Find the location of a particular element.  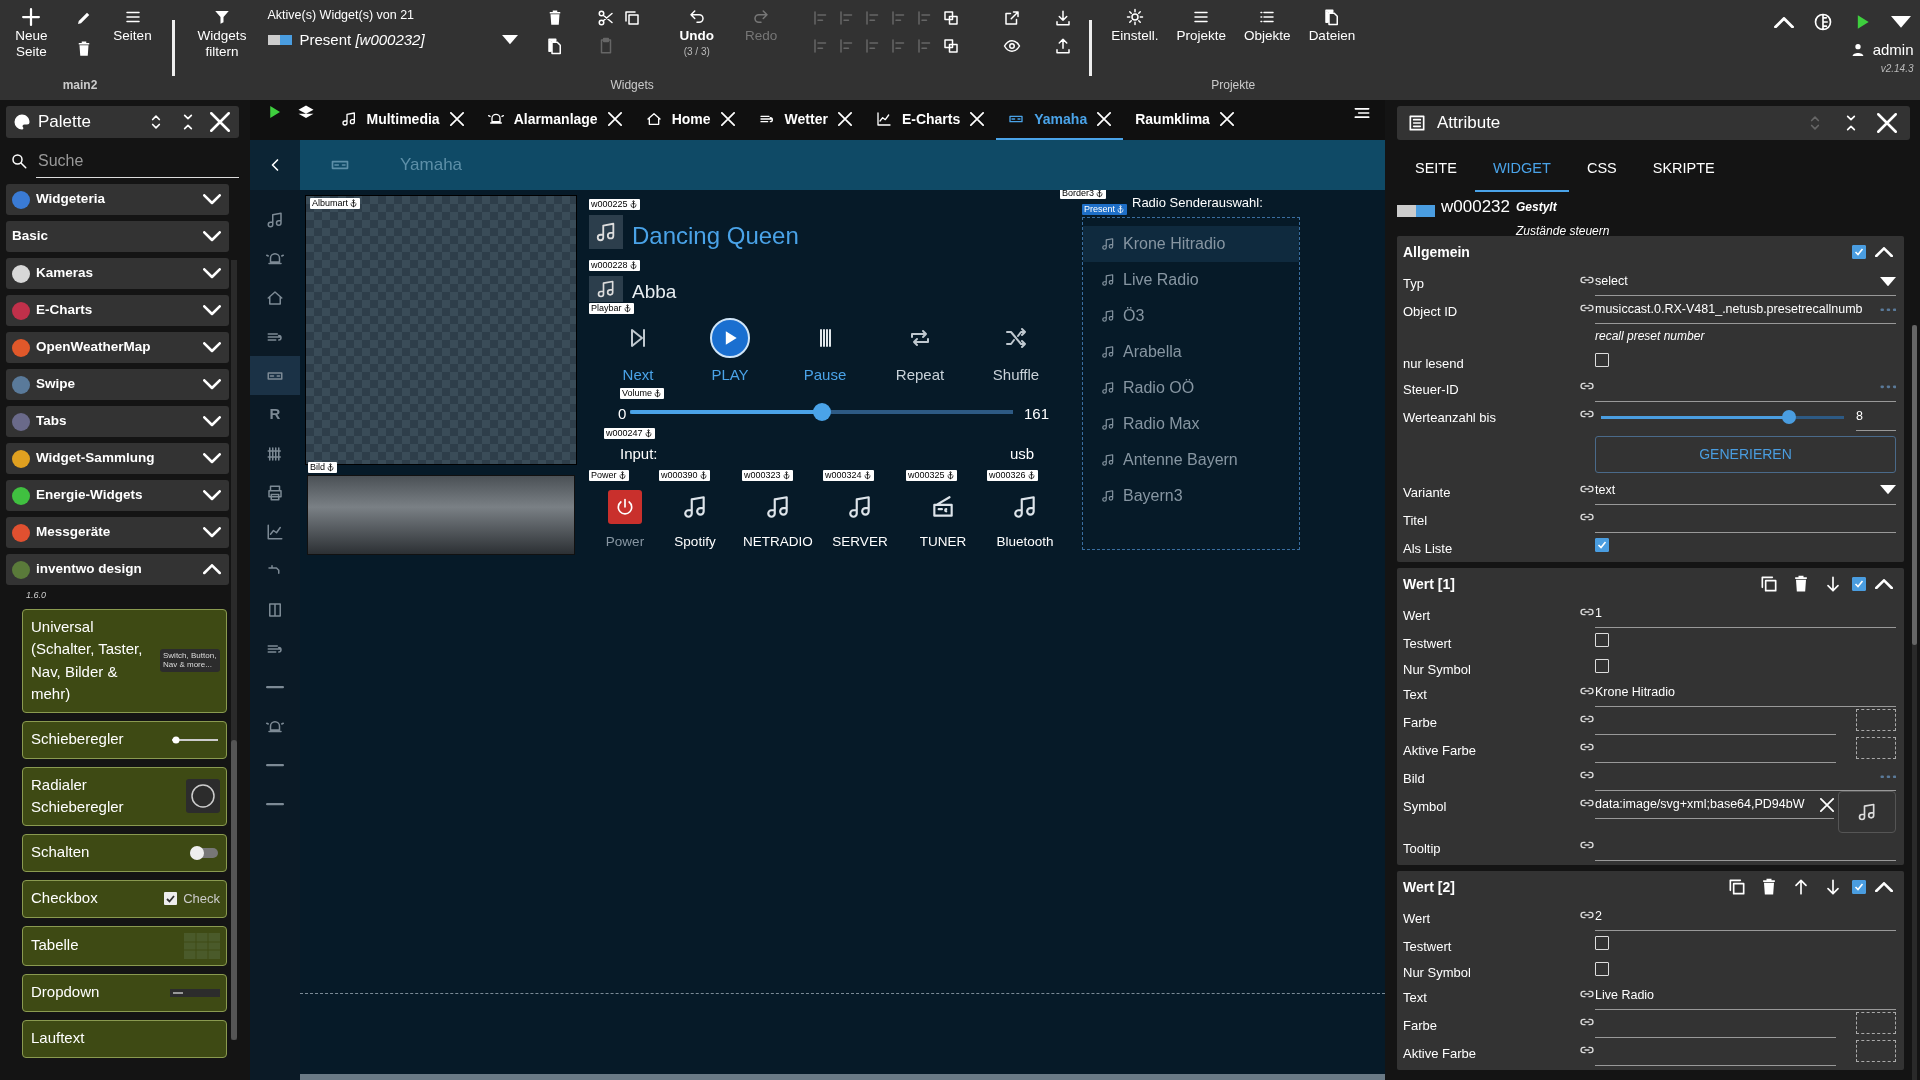

widget-tag: Power is located at coordinates (609, 475).